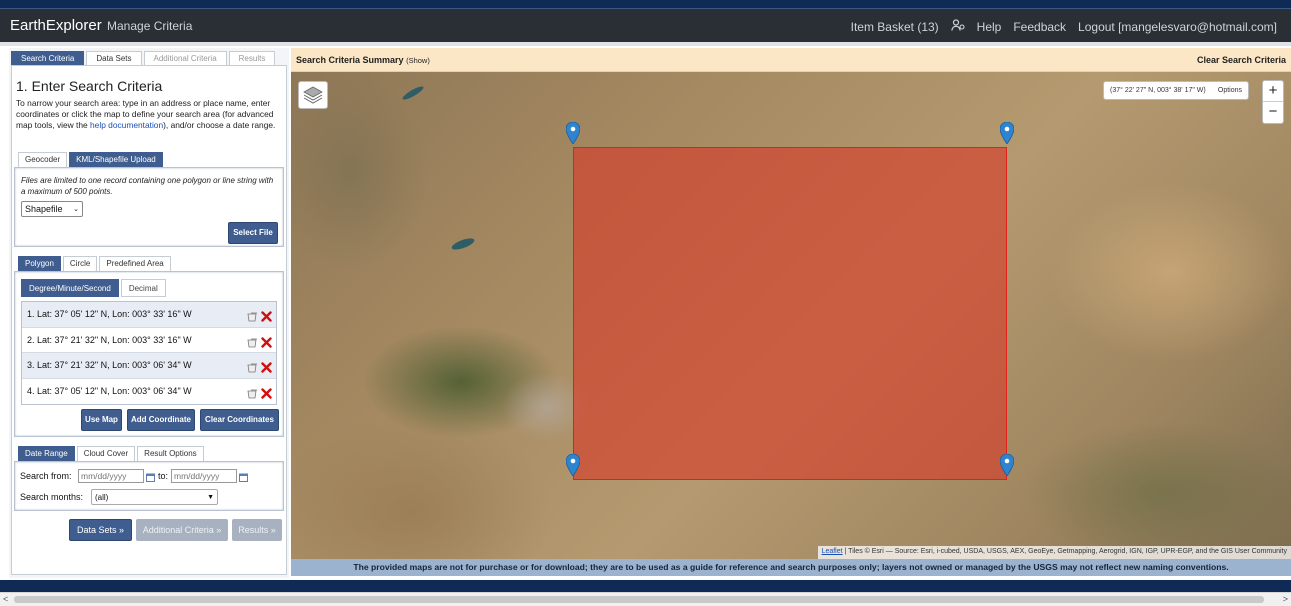  What do you see at coordinates (102, 497) in the screenshot?
I see `search-months-value: (all)` at bounding box center [102, 497].